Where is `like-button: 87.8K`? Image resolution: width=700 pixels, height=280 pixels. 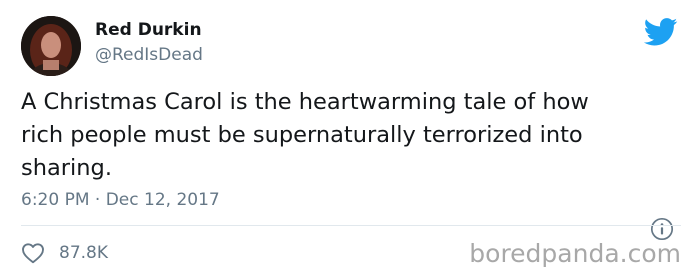 like-button: 87.8K is located at coordinates (64, 253).